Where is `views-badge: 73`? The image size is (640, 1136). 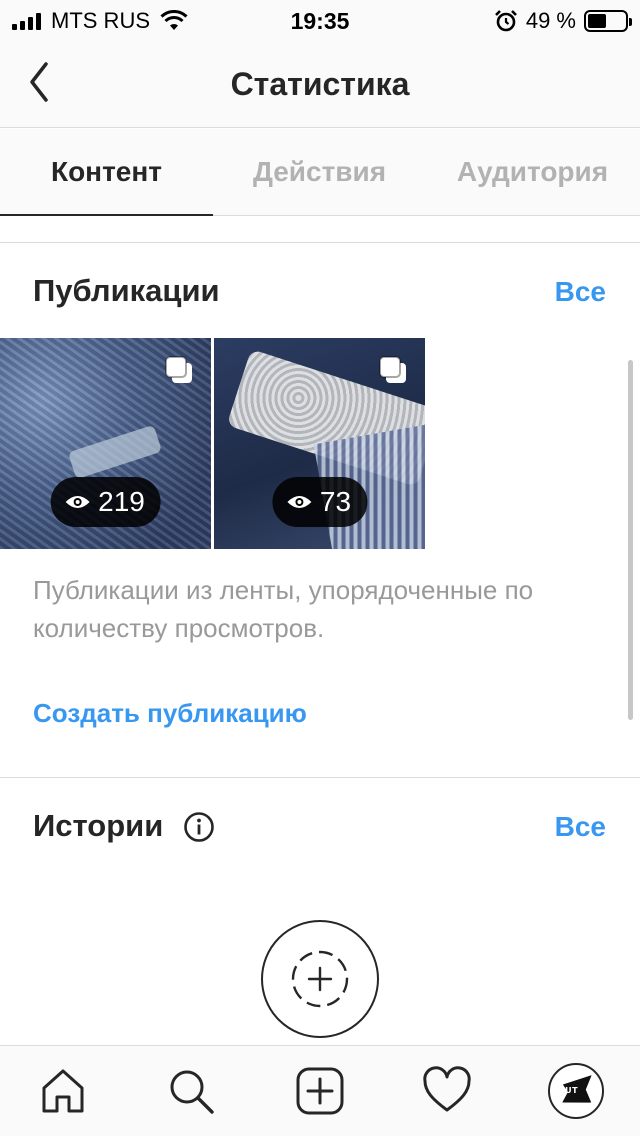 views-badge: 73 is located at coordinates (319, 502).